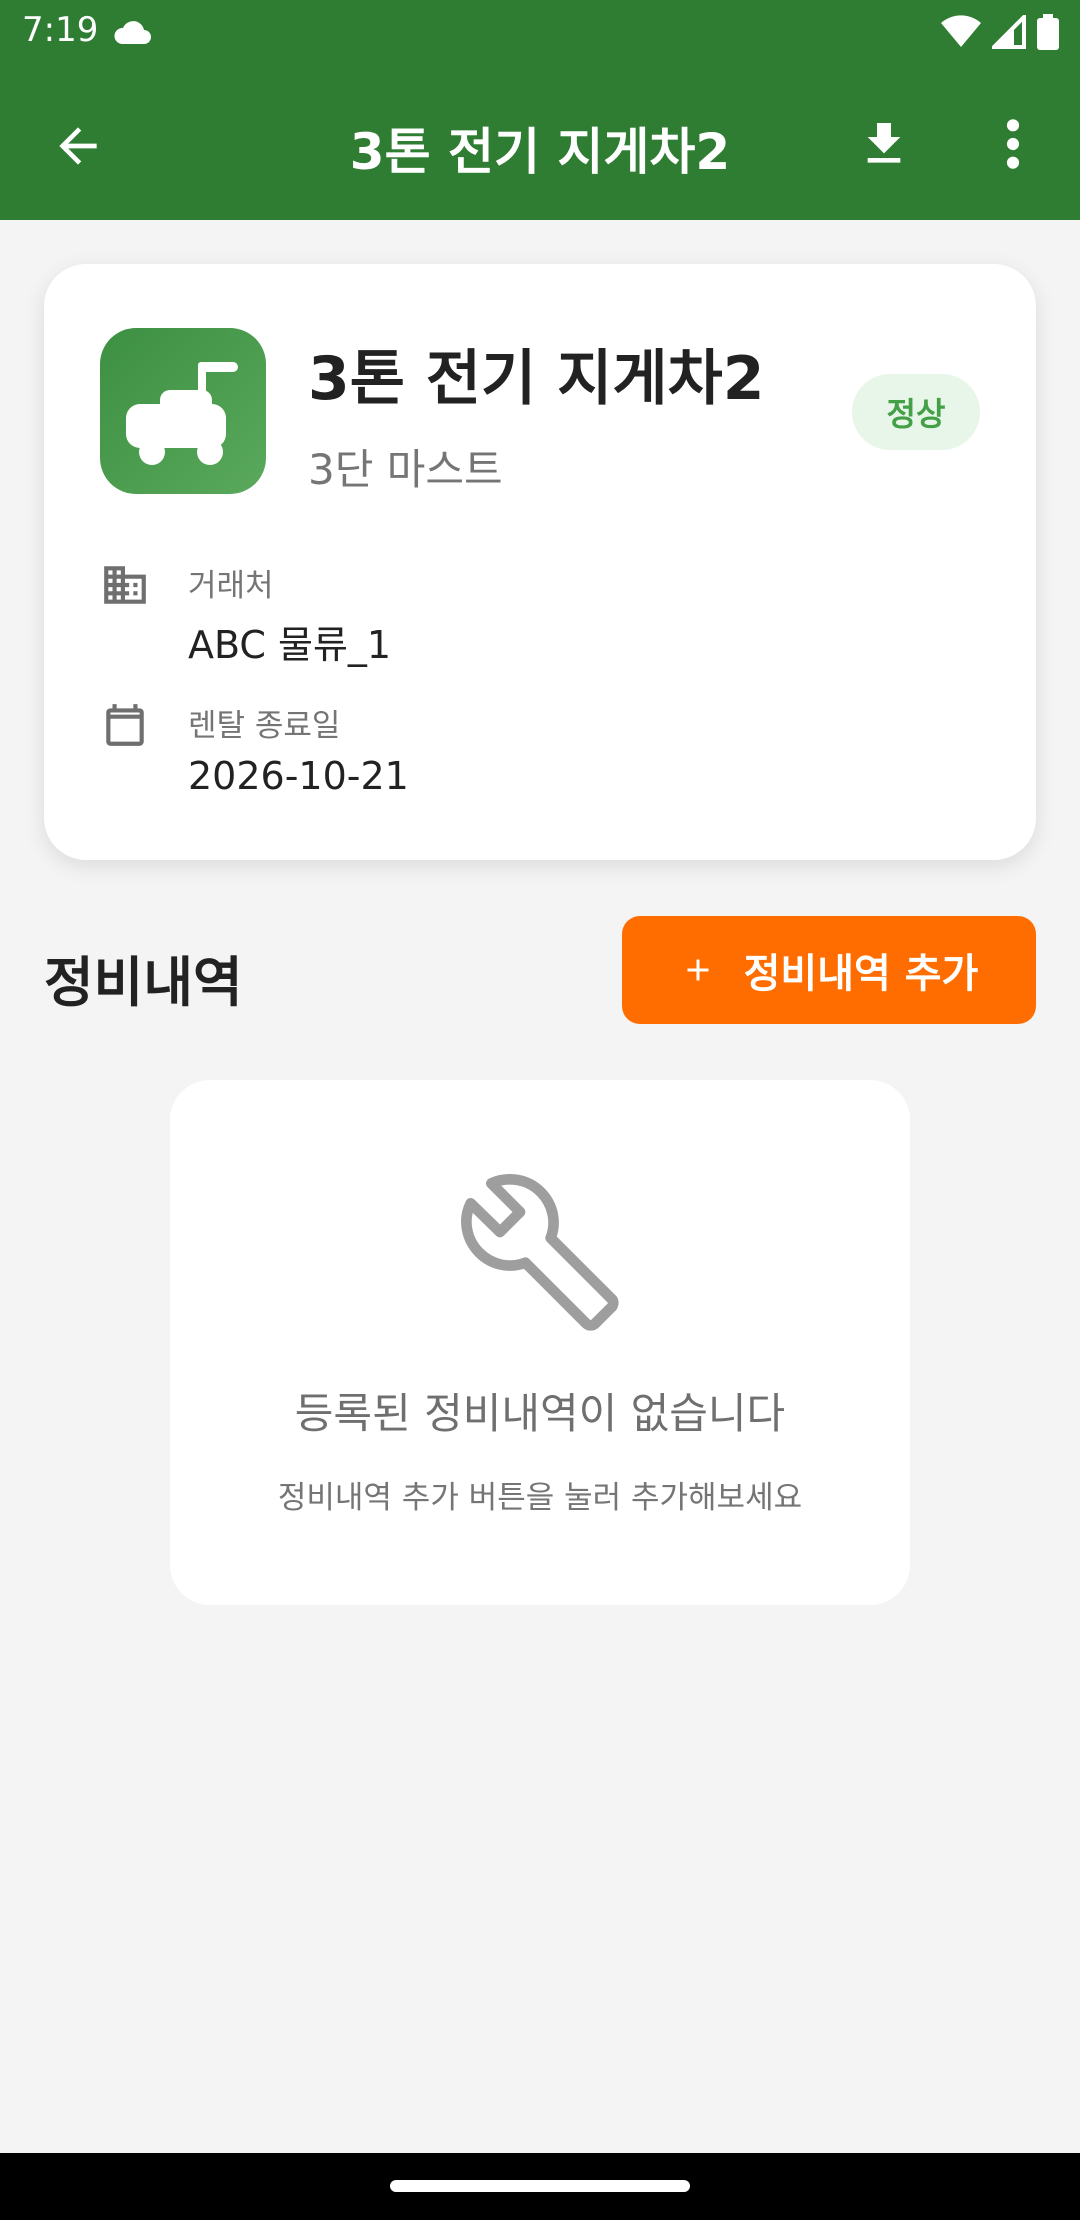 This screenshot has width=1080, height=2220. Describe the element at coordinates (536, 379) in the screenshot. I see `equipment-name: 3톤 전기 지게차2` at that location.